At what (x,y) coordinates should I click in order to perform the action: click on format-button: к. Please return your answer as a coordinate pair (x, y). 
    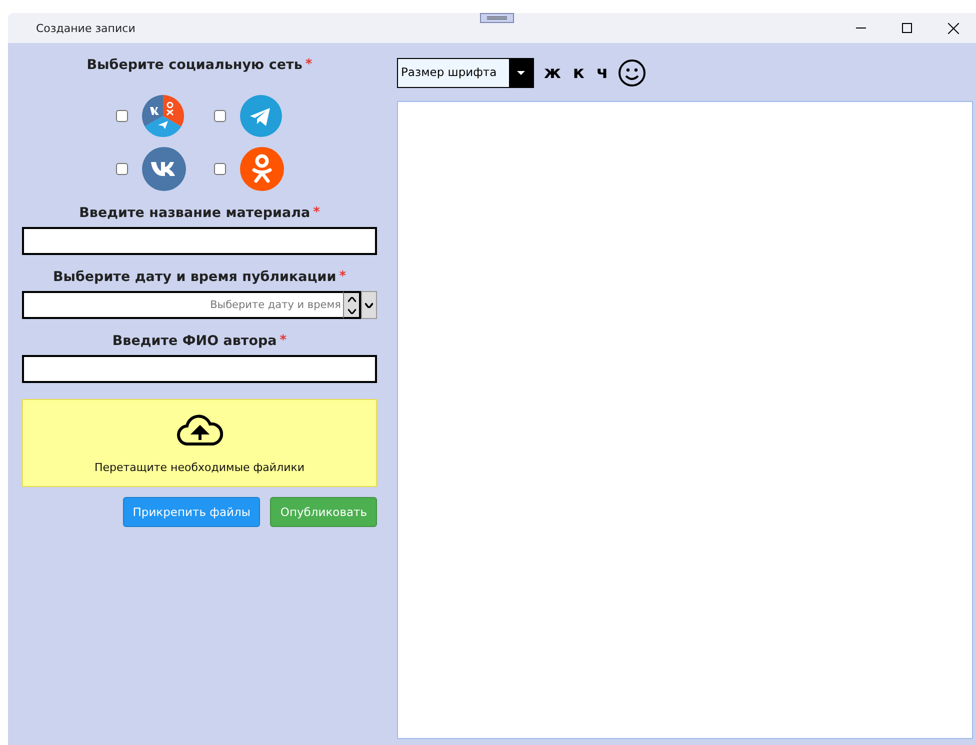
    Looking at the image, I should click on (578, 73).